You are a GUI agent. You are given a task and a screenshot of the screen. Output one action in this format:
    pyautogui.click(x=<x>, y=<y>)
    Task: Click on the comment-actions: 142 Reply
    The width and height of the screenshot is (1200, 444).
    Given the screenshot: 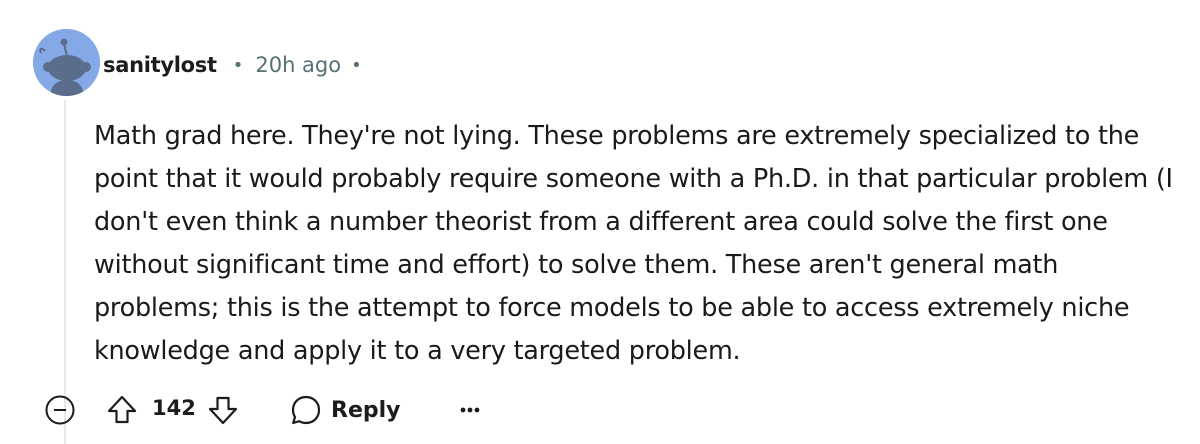 What is the action you would take?
    pyautogui.click(x=600, y=410)
    